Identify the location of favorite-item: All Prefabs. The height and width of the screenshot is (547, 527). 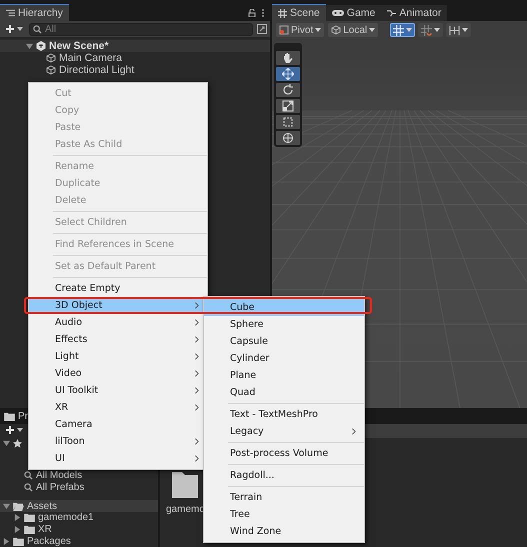
(60, 487).